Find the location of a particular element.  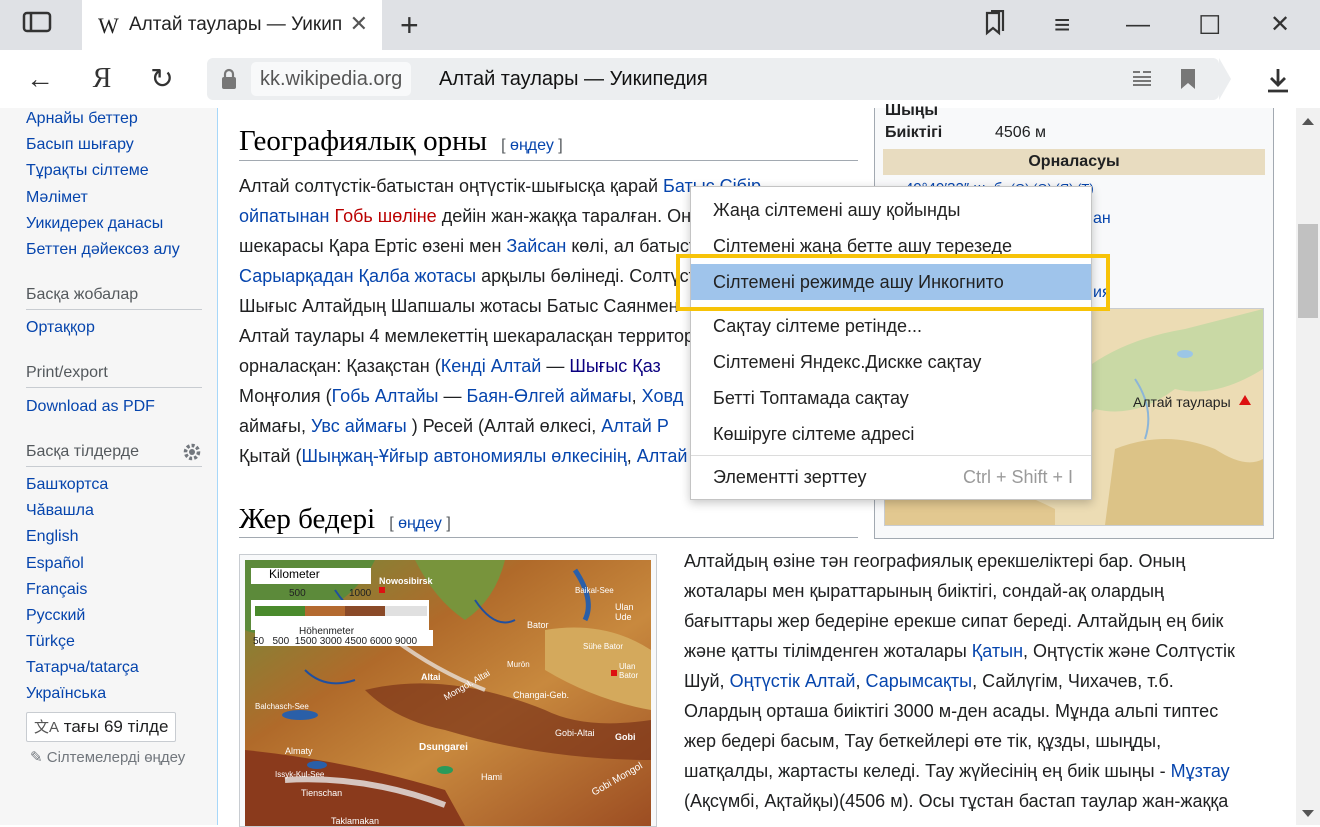

link-muztau: Мұзтау is located at coordinates (1200, 771).